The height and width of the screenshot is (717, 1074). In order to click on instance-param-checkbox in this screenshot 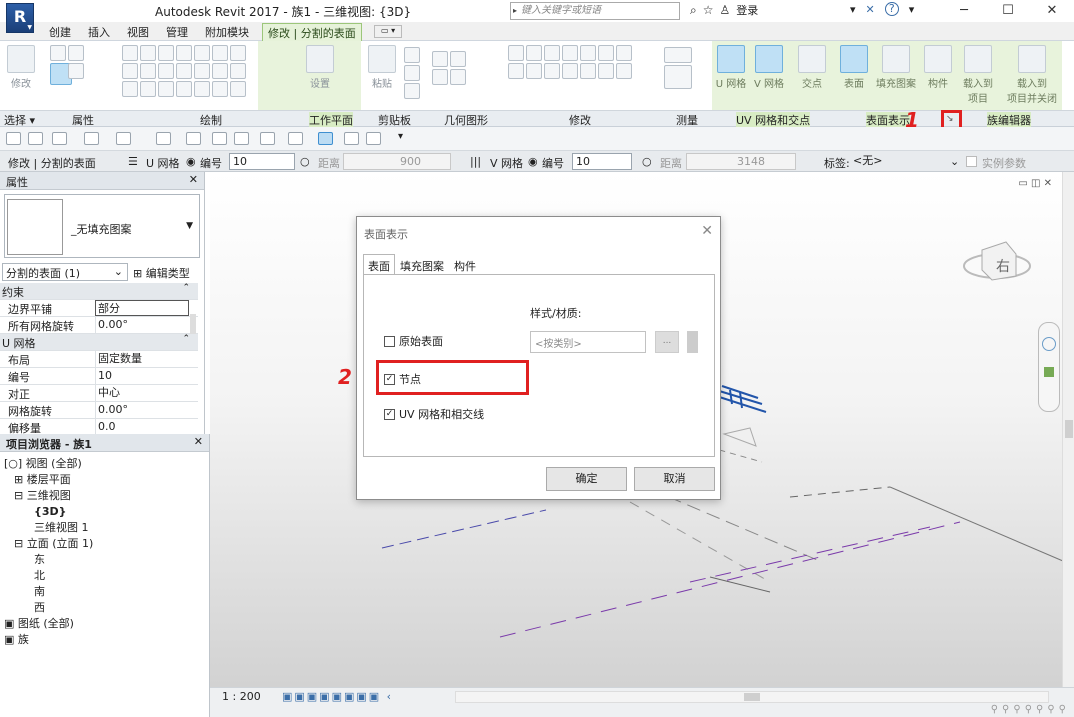, I will do `click(971, 161)`.